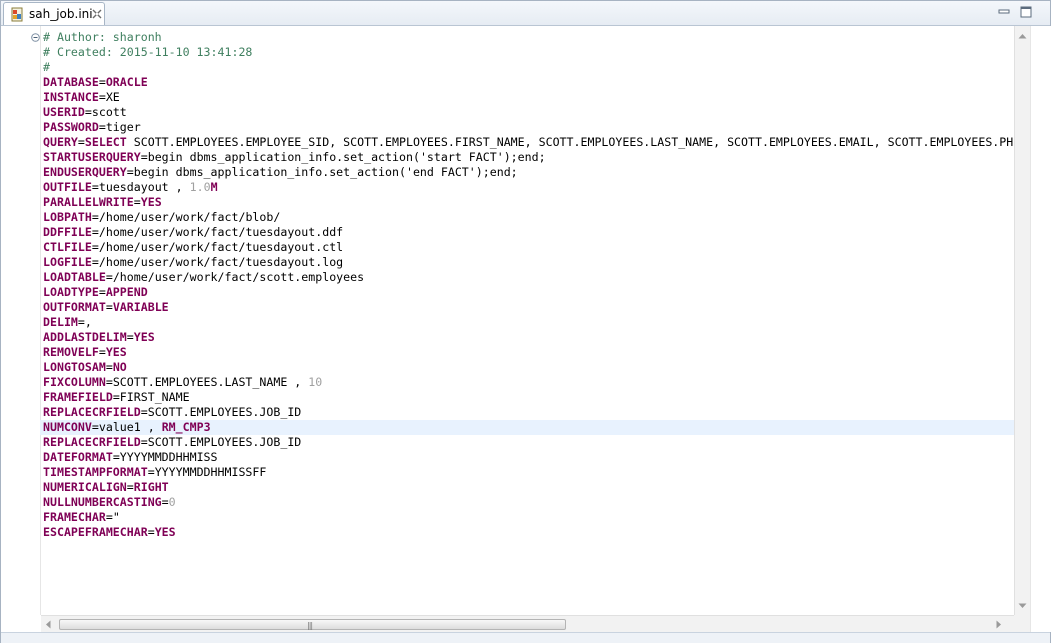  What do you see at coordinates (67, 217) in the screenshot?
I see `code-token-key: LOBPATH` at bounding box center [67, 217].